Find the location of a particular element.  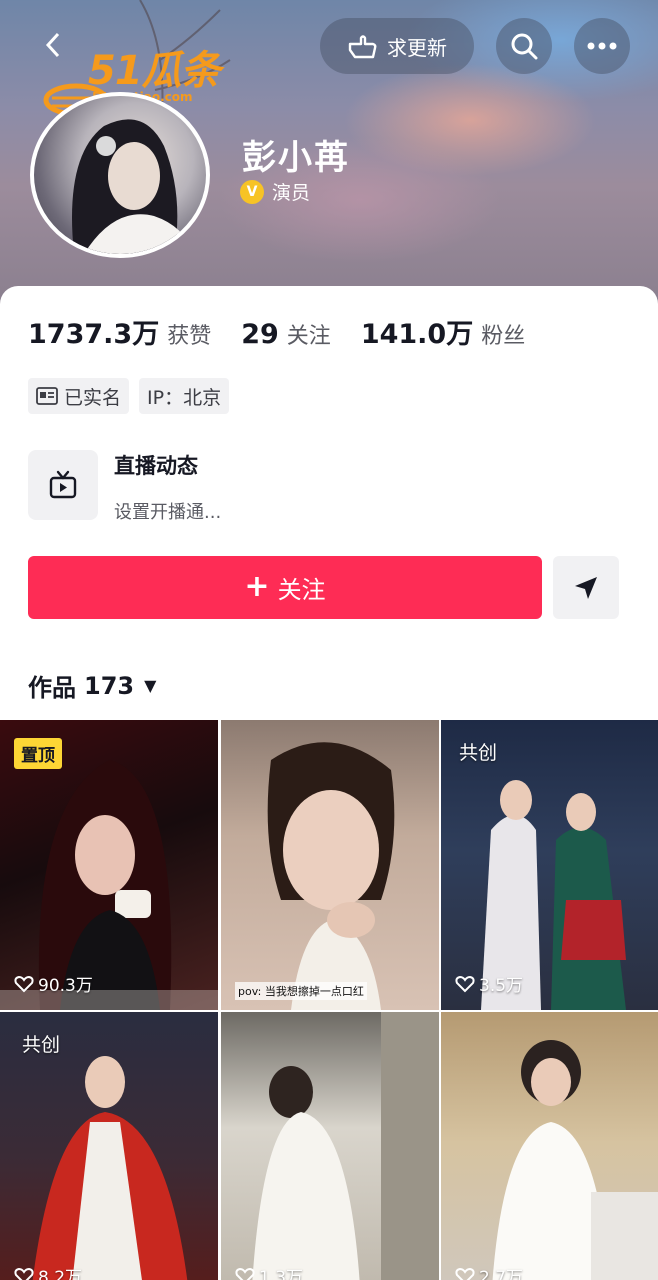

works-label: 作品 is located at coordinates (52, 688).